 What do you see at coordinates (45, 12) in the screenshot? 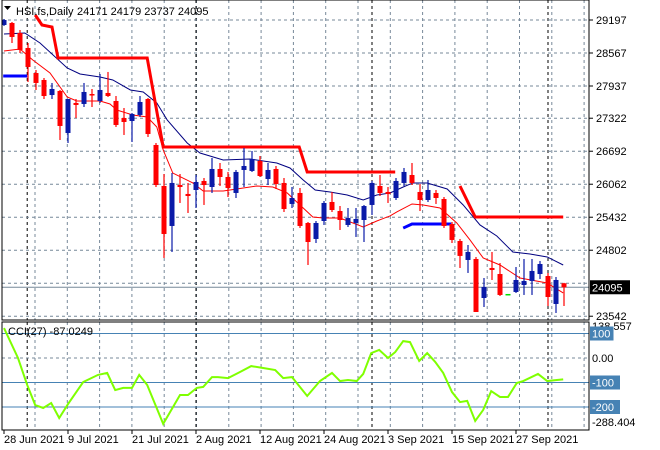
I see `chart-title: HSI.fs,Daily` at bounding box center [45, 12].